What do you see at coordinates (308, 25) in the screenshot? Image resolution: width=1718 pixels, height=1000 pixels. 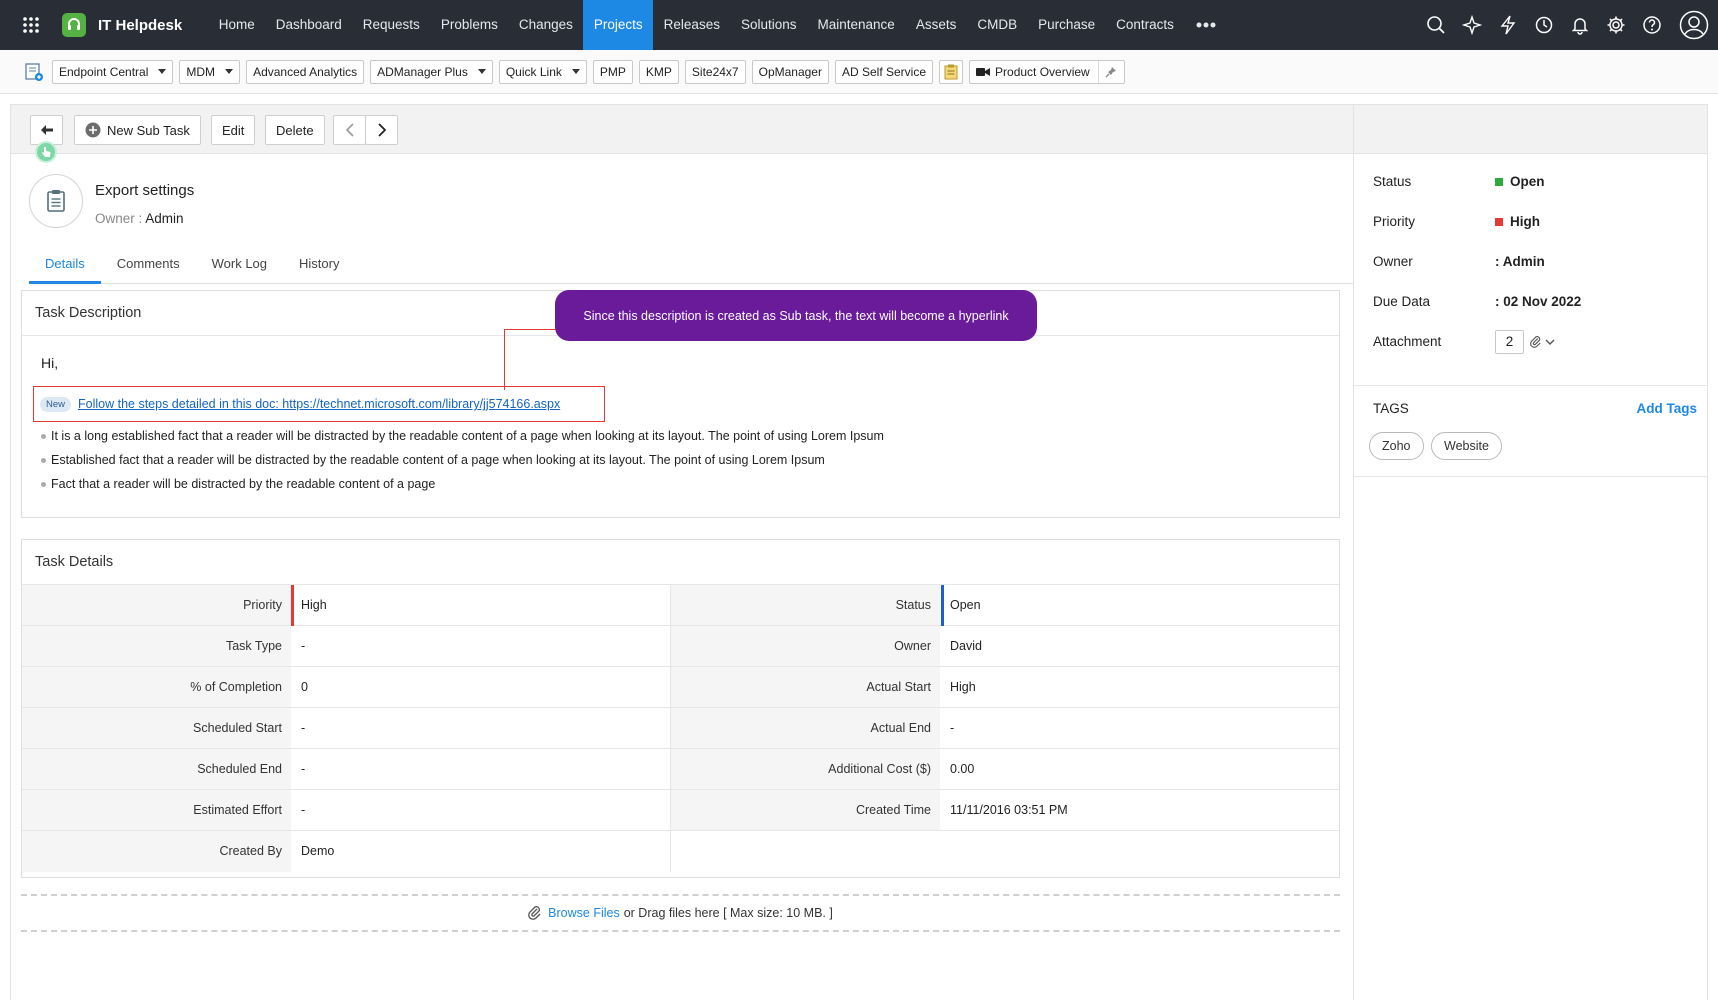 I see `nav-dashboard: Dashboard` at bounding box center [308, 25].